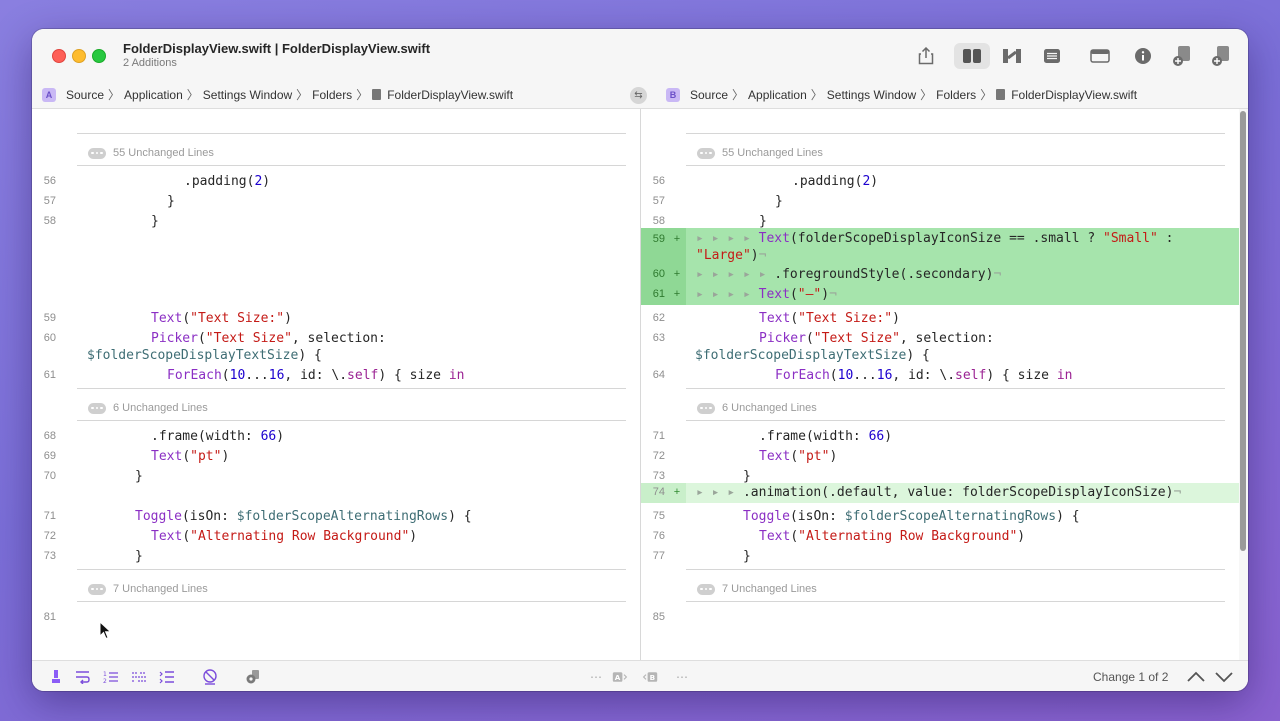 This screenshot has width=1280, height=721. I want to click on show-a-button: A, so click(620, 677).